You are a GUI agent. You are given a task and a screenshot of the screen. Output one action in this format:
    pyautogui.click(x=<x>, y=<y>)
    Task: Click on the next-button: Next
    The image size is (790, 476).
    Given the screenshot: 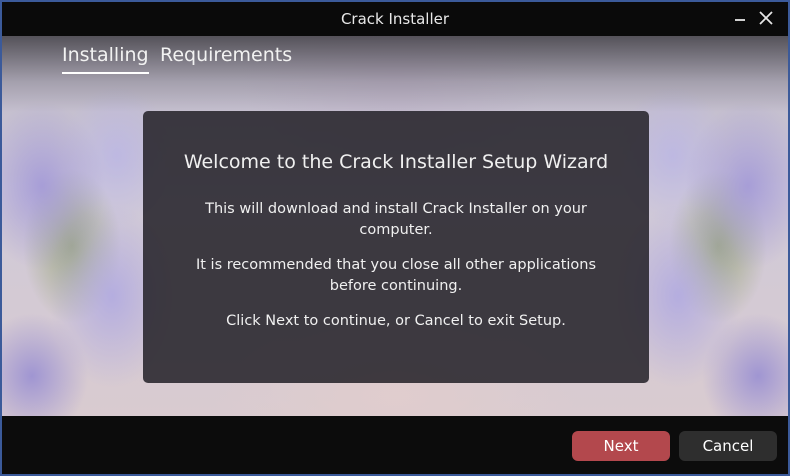 What is the action you would take?
    pyautogui.click(x=621, y=446)
    